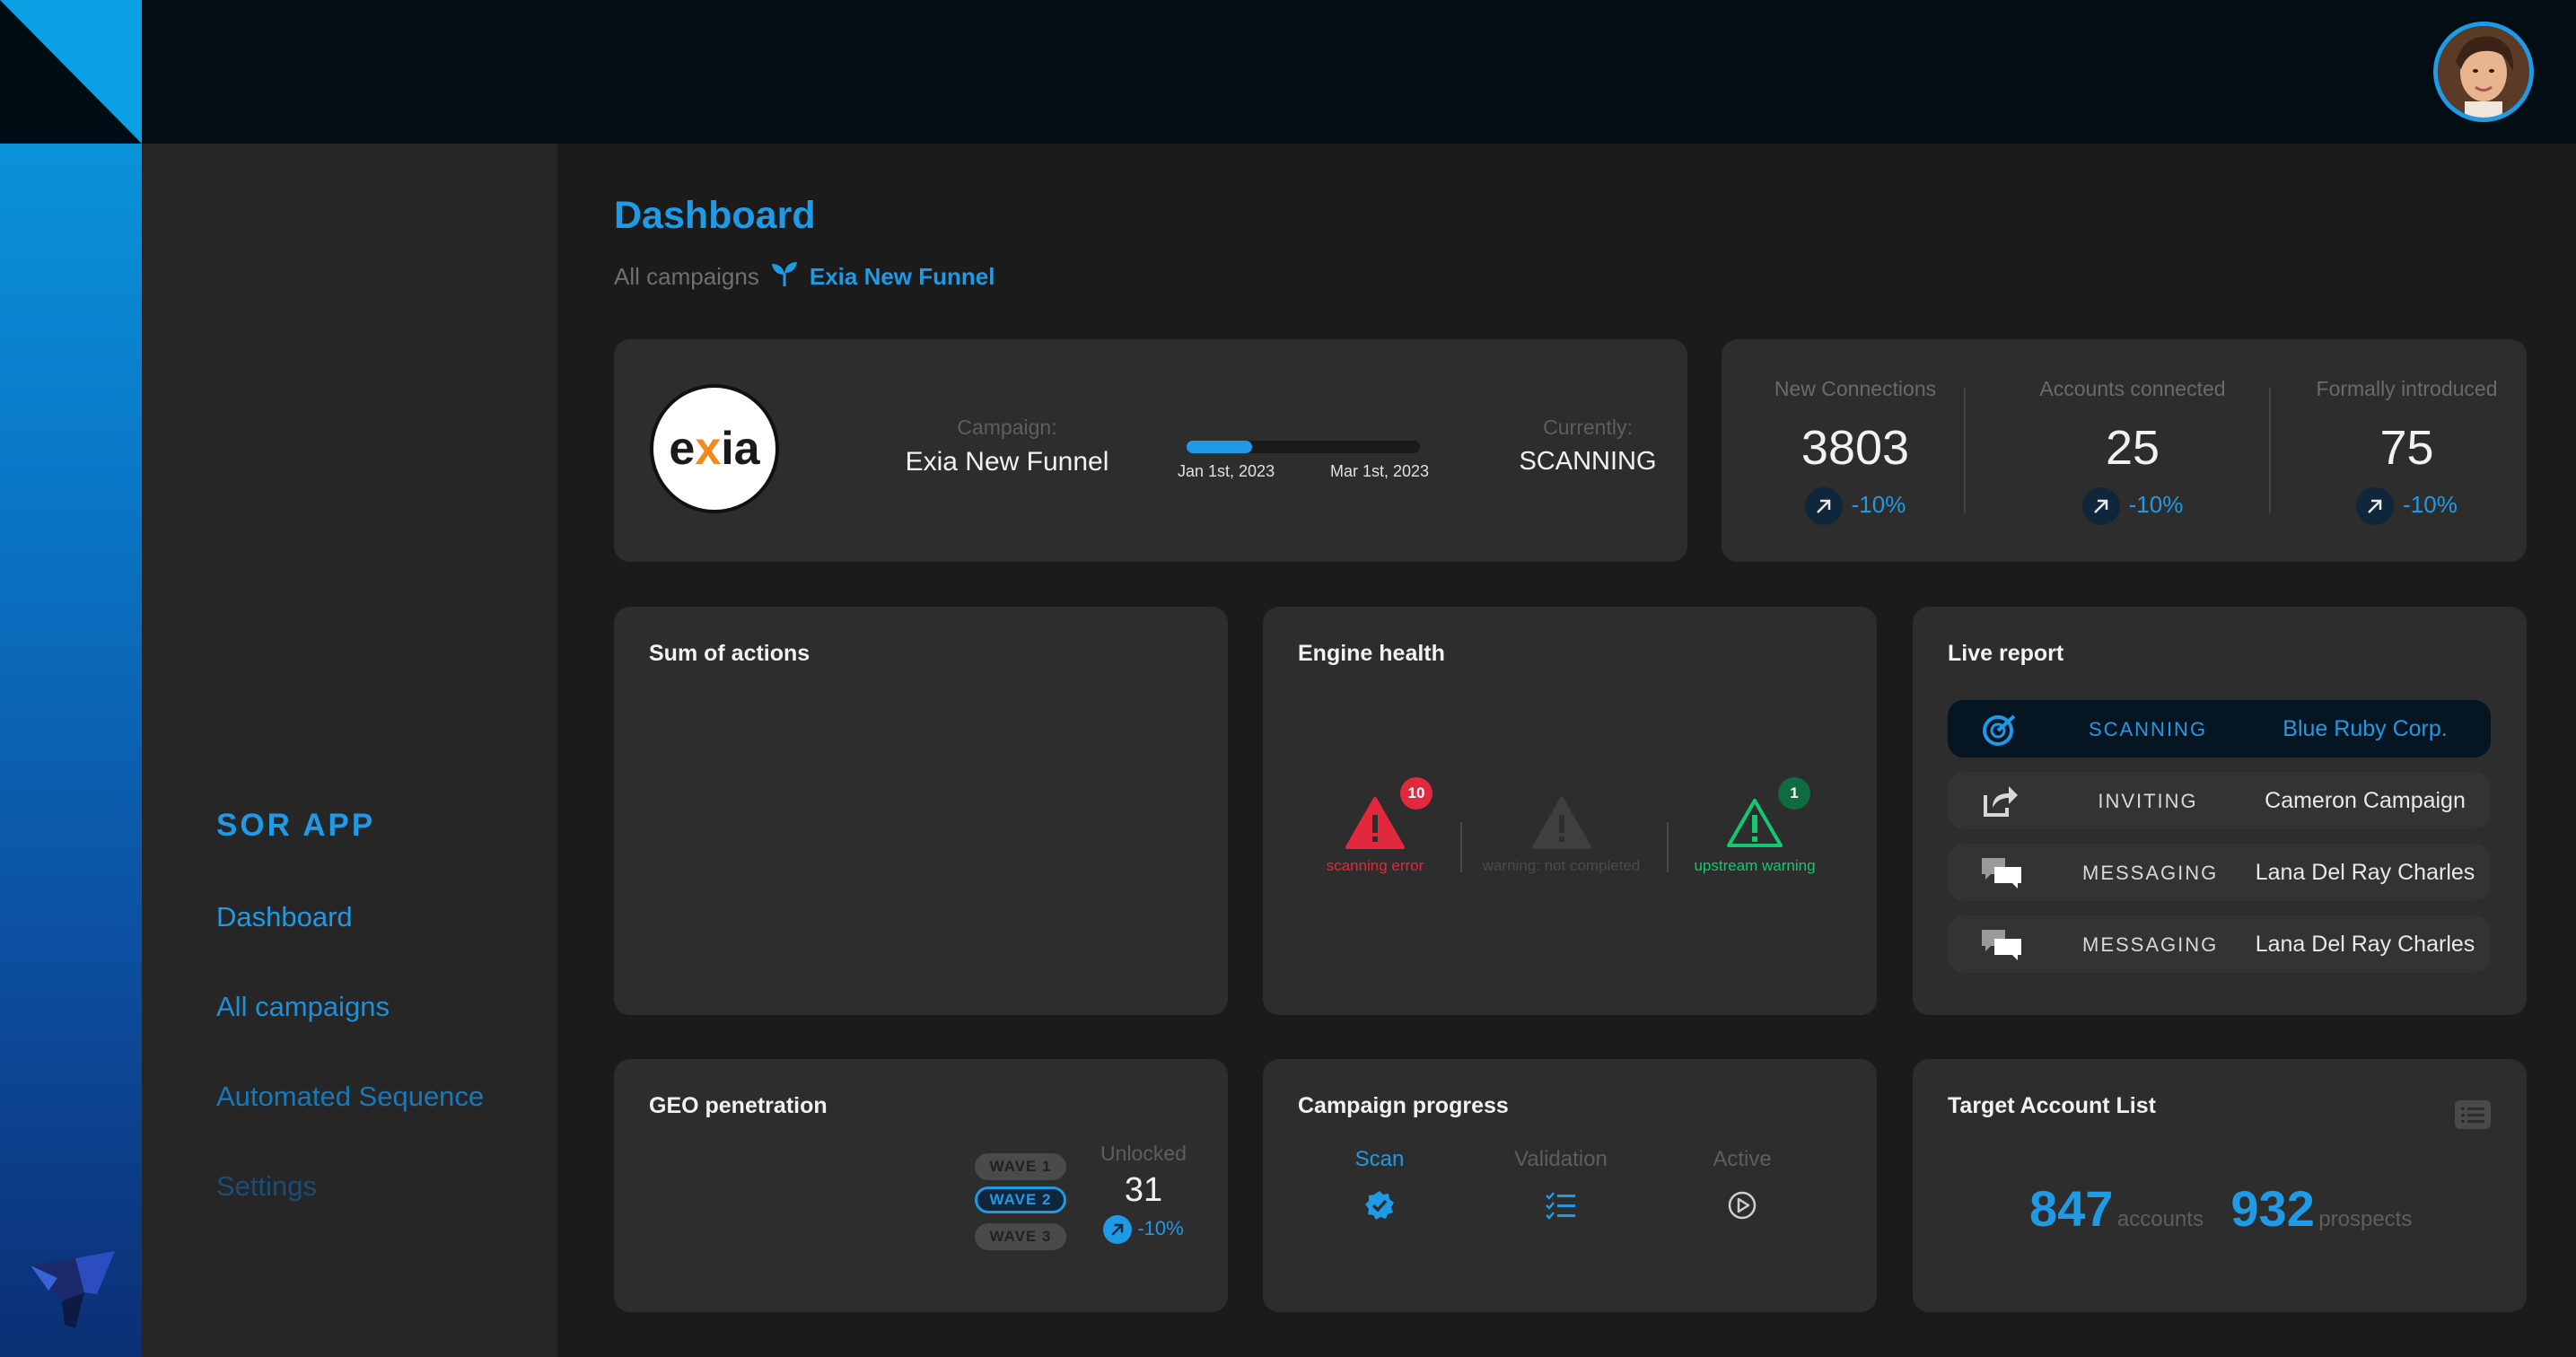  I want to click on health-item-scanning-error: 10 scanning error, so click(1375, 826).